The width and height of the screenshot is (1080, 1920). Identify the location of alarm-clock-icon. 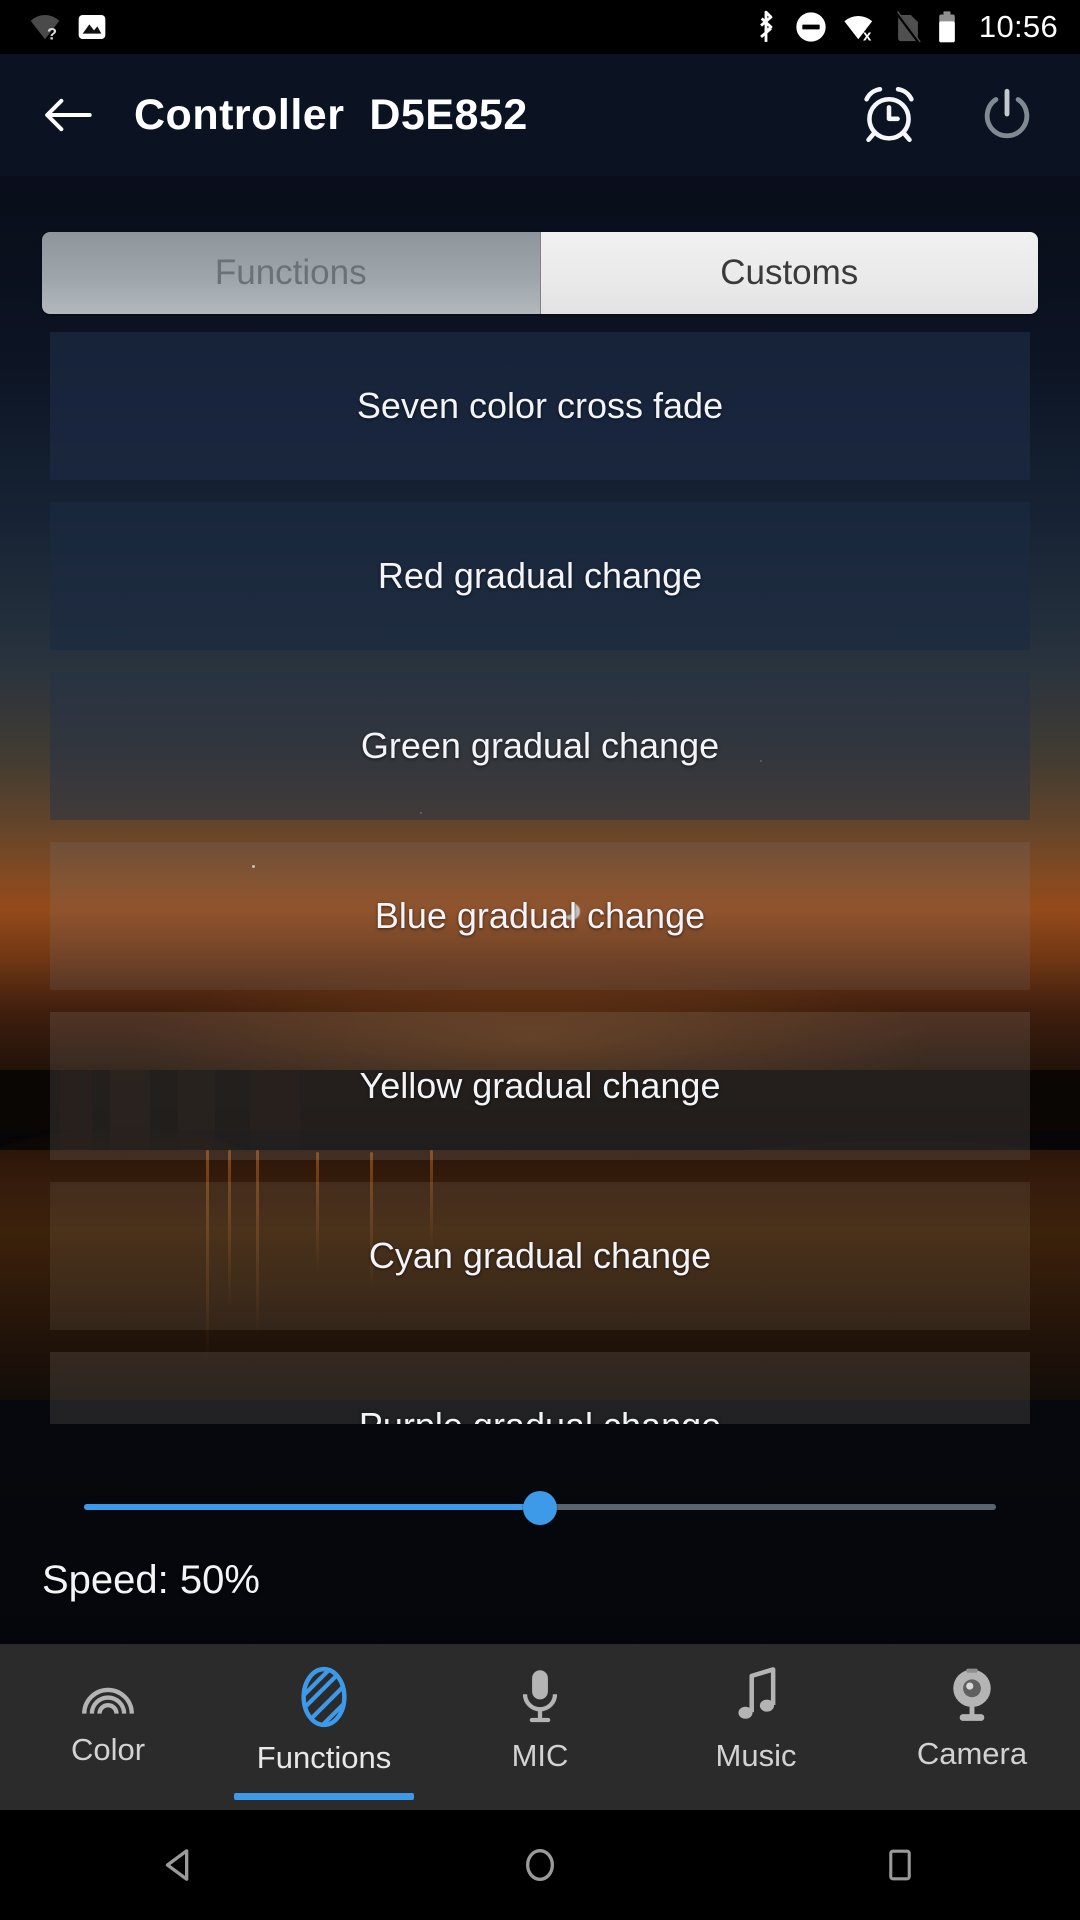
(889, 115).